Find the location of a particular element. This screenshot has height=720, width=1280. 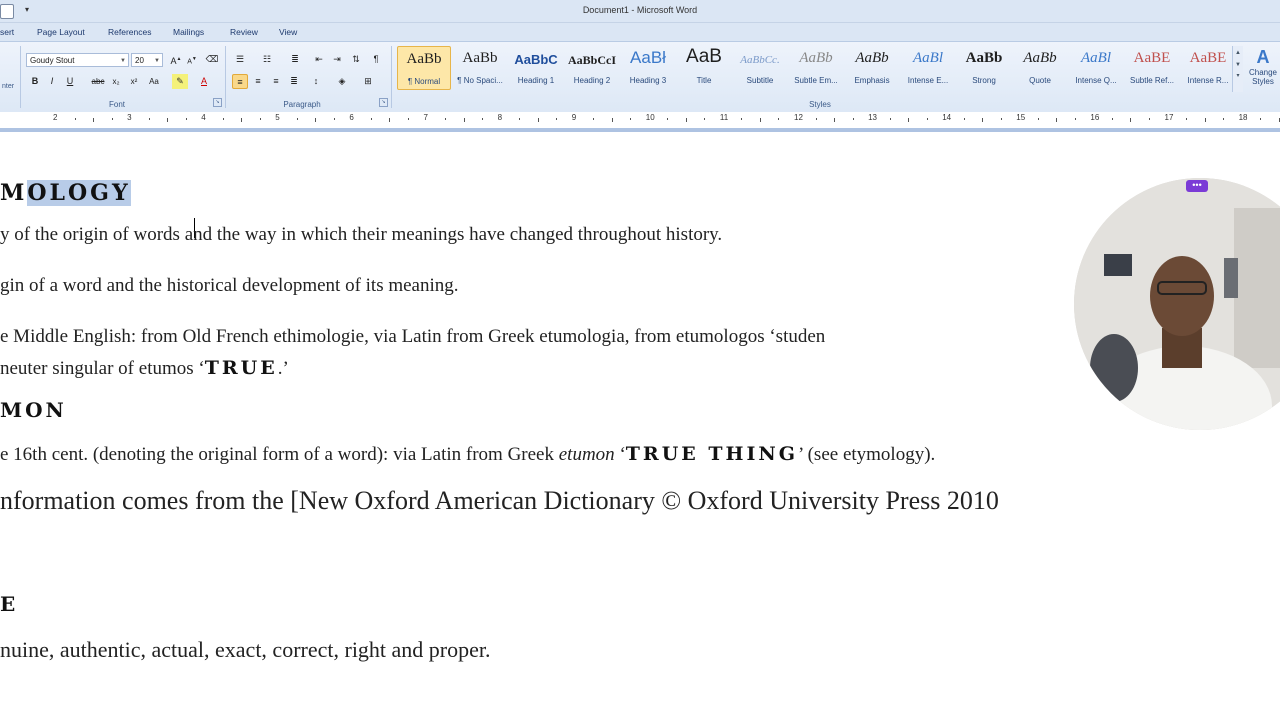

style-emphasis: AaBb Emphasis is located at coordinates (872, 68).